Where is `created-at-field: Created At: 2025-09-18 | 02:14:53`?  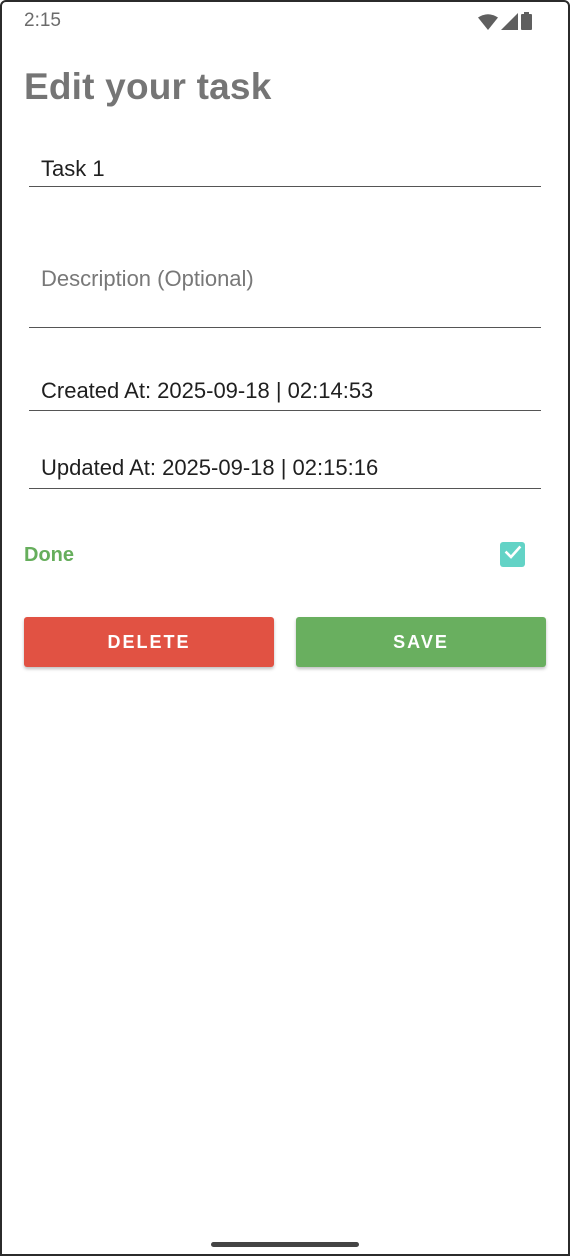
created-at-field: Created At: 2025-09-18 | 02:14:53 is located at coordinates (285, 386).